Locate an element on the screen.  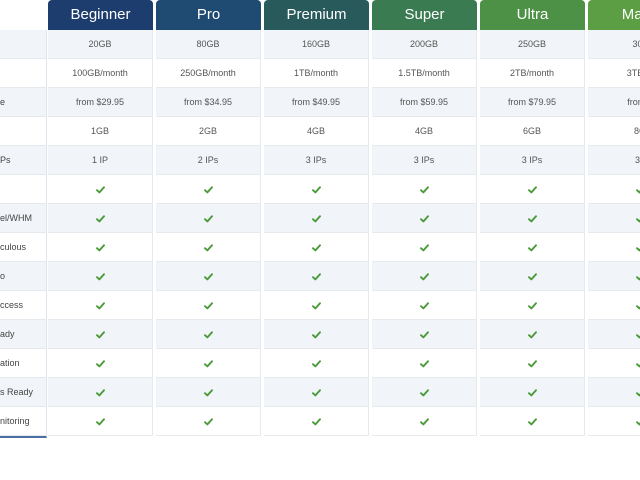
plan-value-cell: from $59.95 is located at coordinates (424, 102).